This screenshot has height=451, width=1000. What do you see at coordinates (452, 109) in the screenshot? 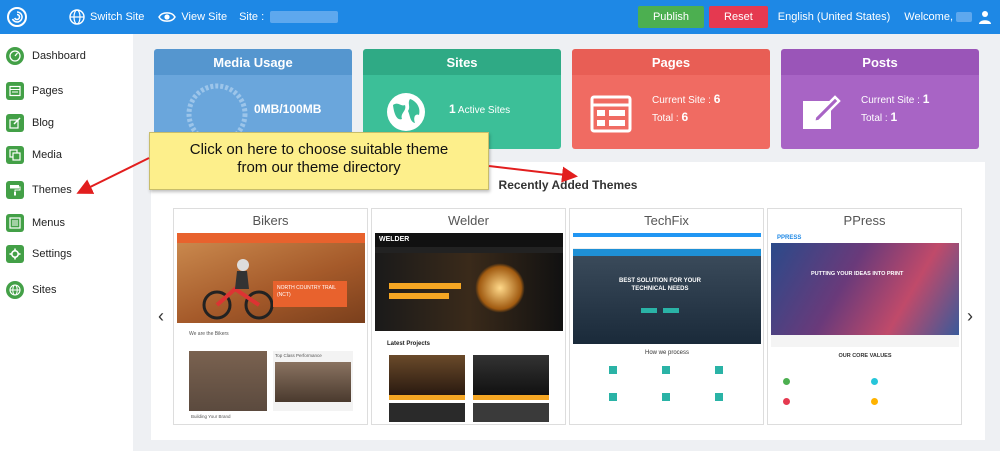
I see `sites-count-value: 1` at bounding box center [452, 109].